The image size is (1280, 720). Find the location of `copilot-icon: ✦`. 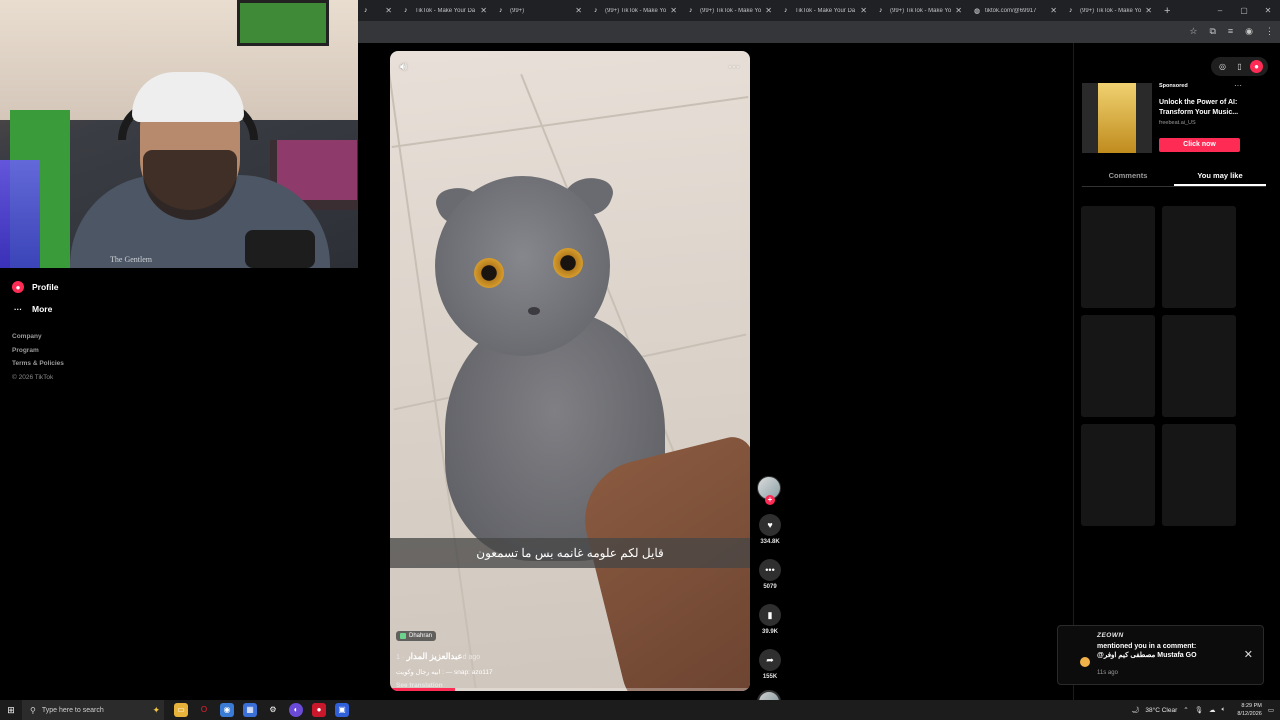

copilot-icon: ✦ is located at coordinates (156, 710).